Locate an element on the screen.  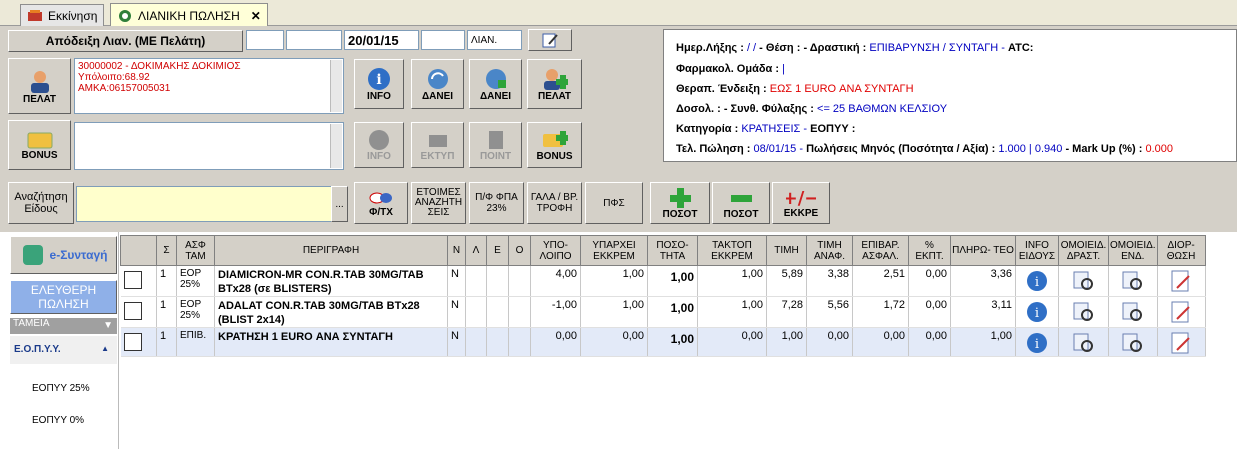
bonus-info-button: INFO is located at coordinates (379, 145).